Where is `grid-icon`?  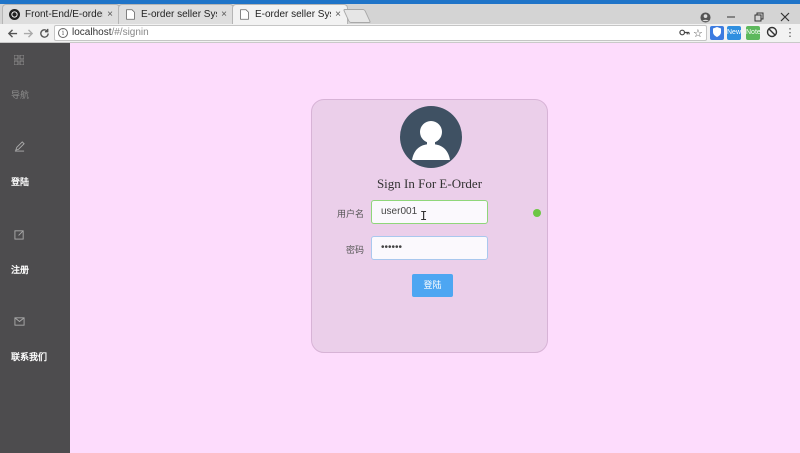
grid-icon is located at coordinates (19, 61).